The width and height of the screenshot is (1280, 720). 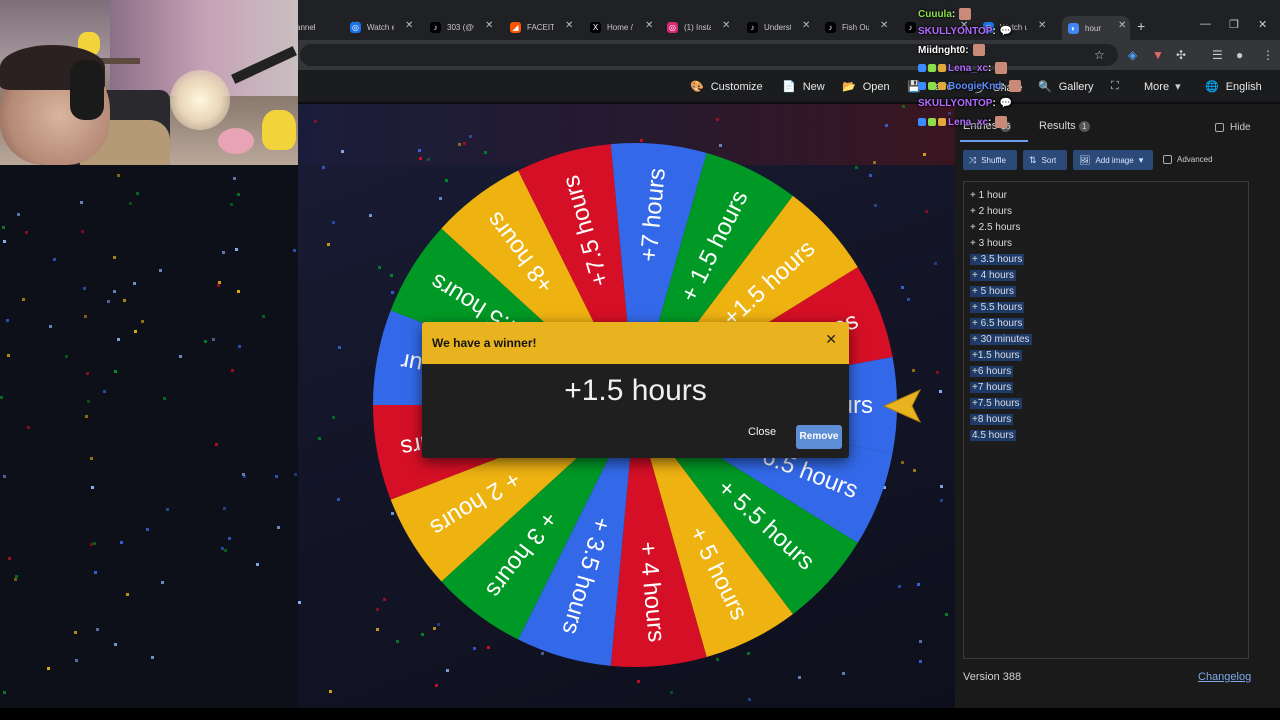 I want to click on window-close-icon: ✕, so click(x=1262, y=24).